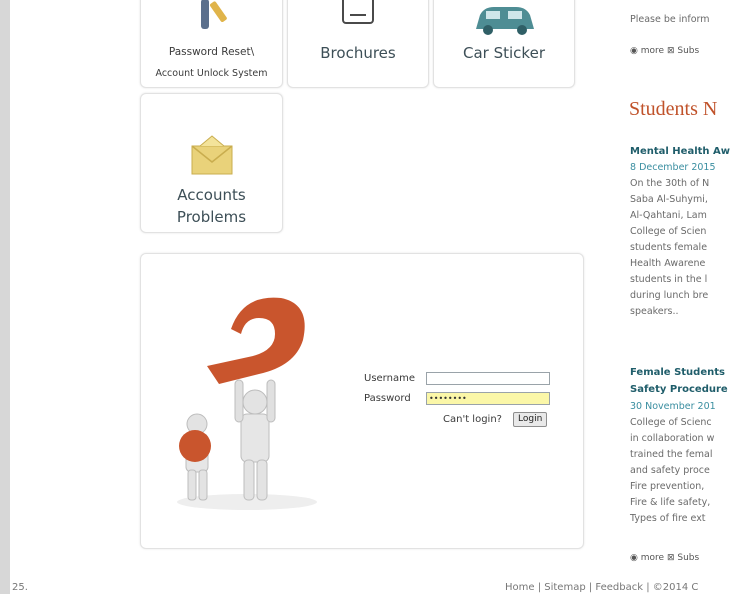  I want to click on subscribe-link-bottom: Subs, so click(688, 558).